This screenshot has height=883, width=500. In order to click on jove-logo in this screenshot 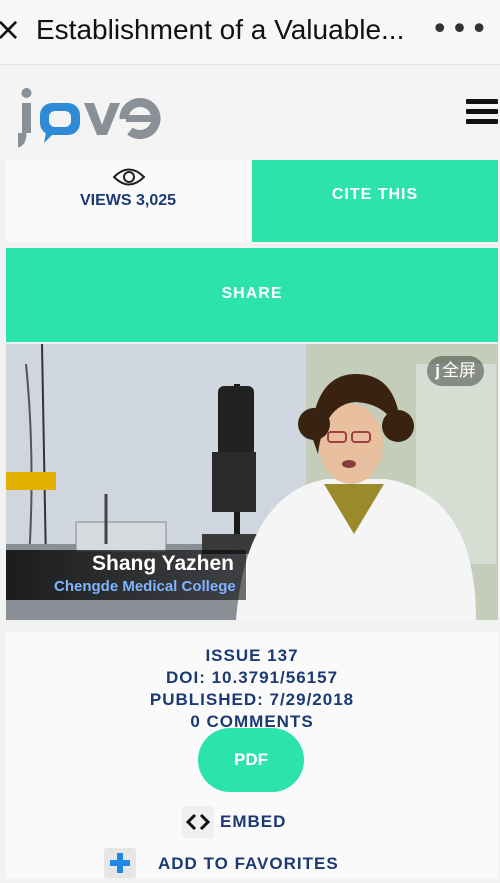, I will do `click(91, 113)`.